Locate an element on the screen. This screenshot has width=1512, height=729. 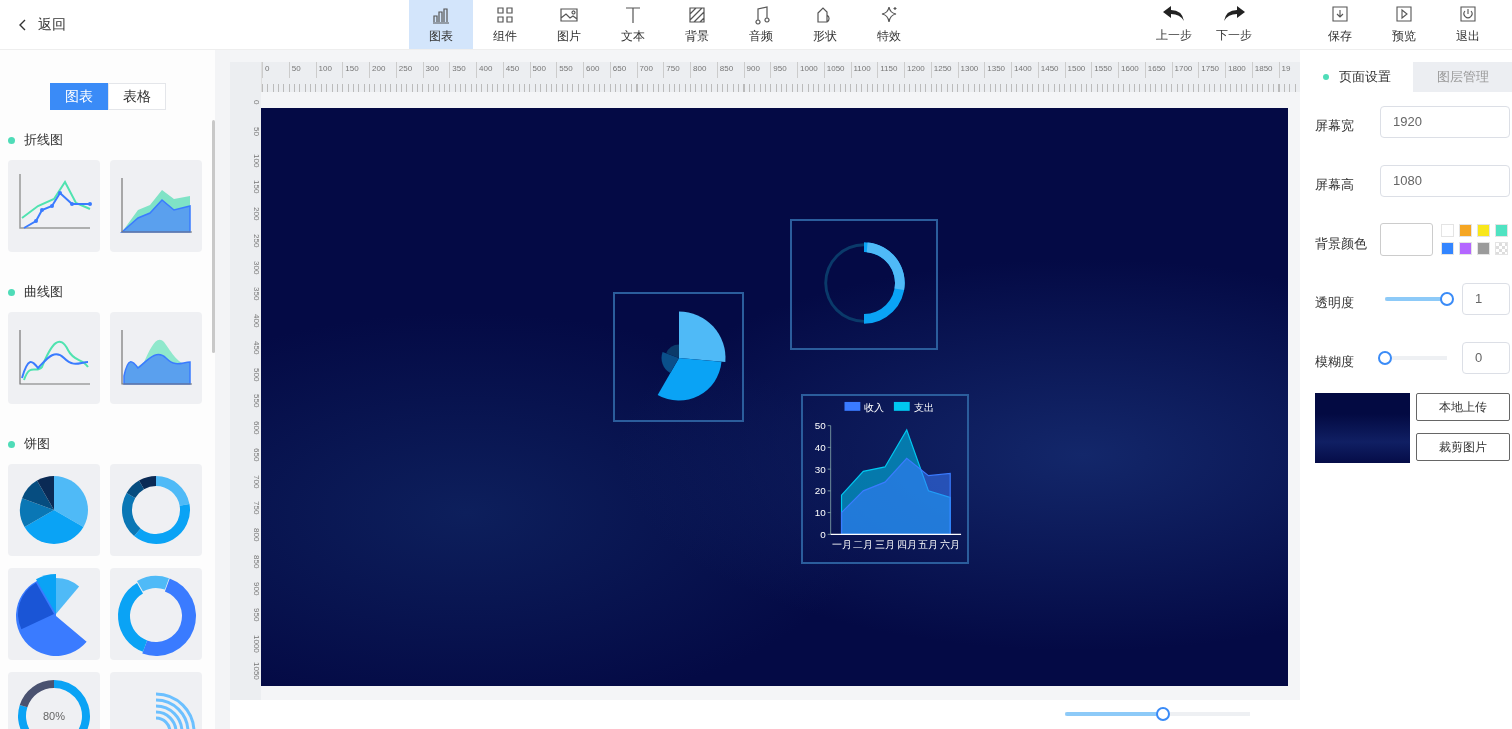
input-field: 1080 is located at coordinates (1445, 180).